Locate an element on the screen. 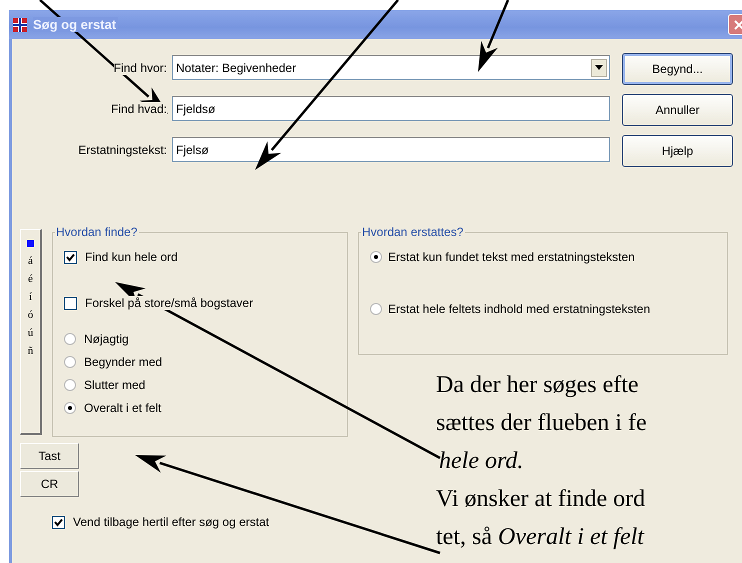 This screenshot has width=742, height=563. dropdown-field: Notater: Begivenheder is located at coordinates (391, 67).